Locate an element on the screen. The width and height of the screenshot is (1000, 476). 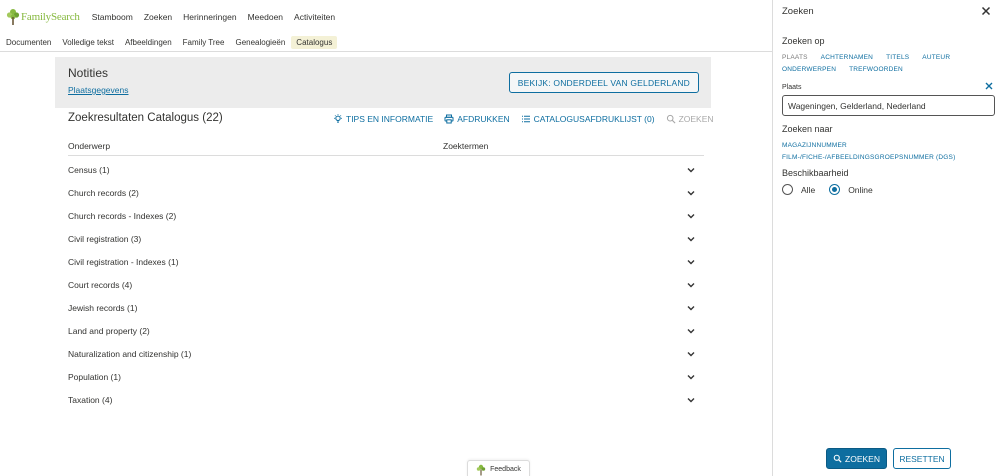
table-row: Population (1) is located at coordinates (386, 376).